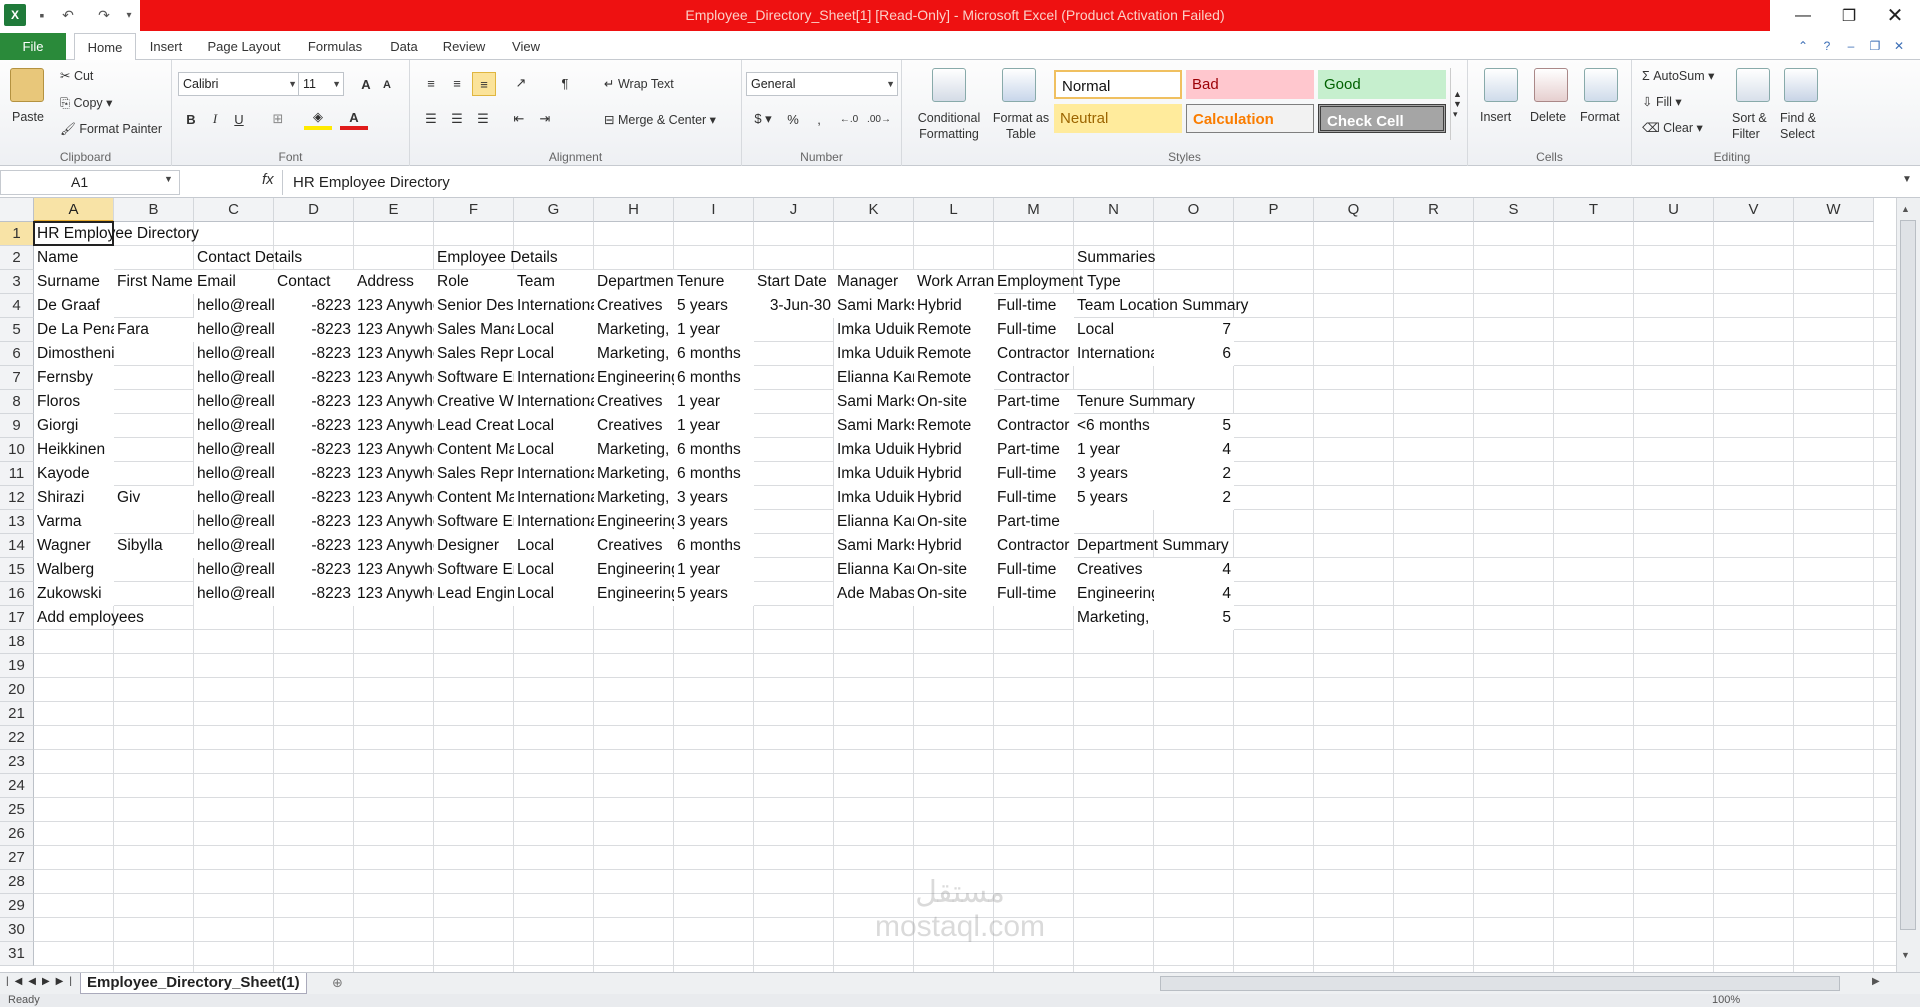 The width and height of the screenshot is (1920, 1007). What do you see at coordinates (519, 119) in the screenshot?
I see `decrease-indent-icon: ⇤` at bounding box center [519, 119].